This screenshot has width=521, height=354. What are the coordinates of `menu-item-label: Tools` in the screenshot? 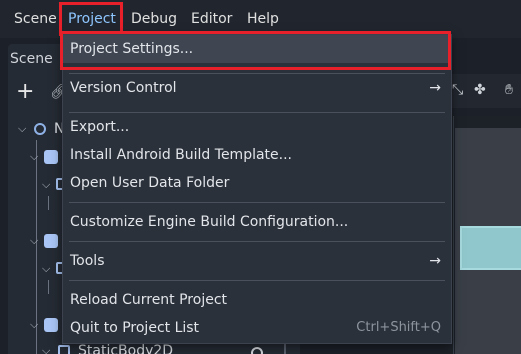 It's located at (87, 261).